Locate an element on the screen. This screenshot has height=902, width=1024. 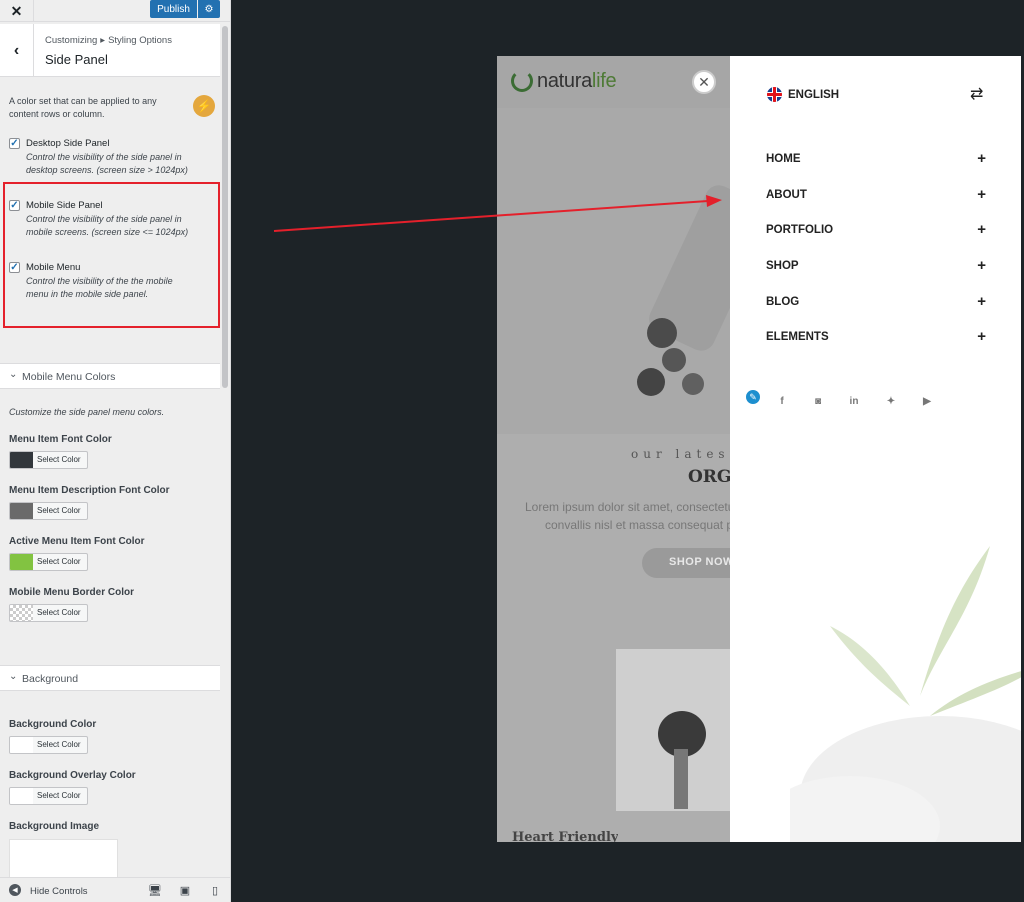
menu-item-label: PORTFOLIO is located at coordinates (800, 230).